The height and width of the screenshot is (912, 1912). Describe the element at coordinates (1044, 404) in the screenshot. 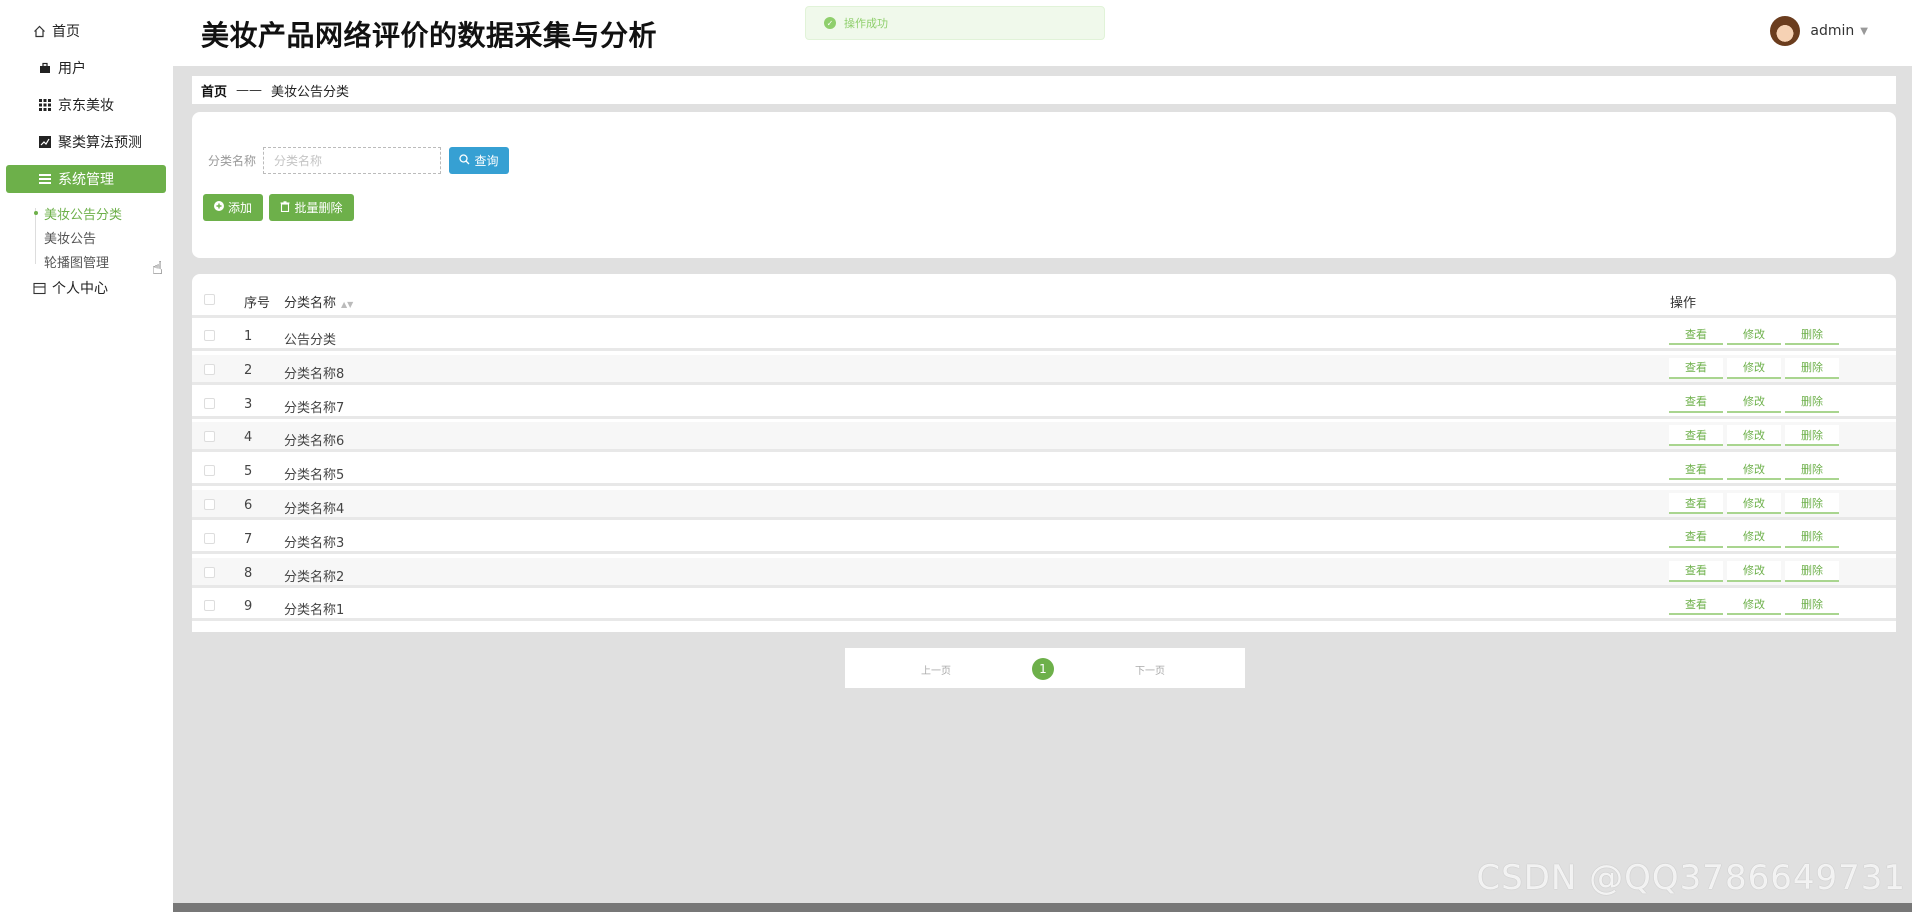

I see `table-row: 3 分类名称7 查看 修改 删除` at that location.